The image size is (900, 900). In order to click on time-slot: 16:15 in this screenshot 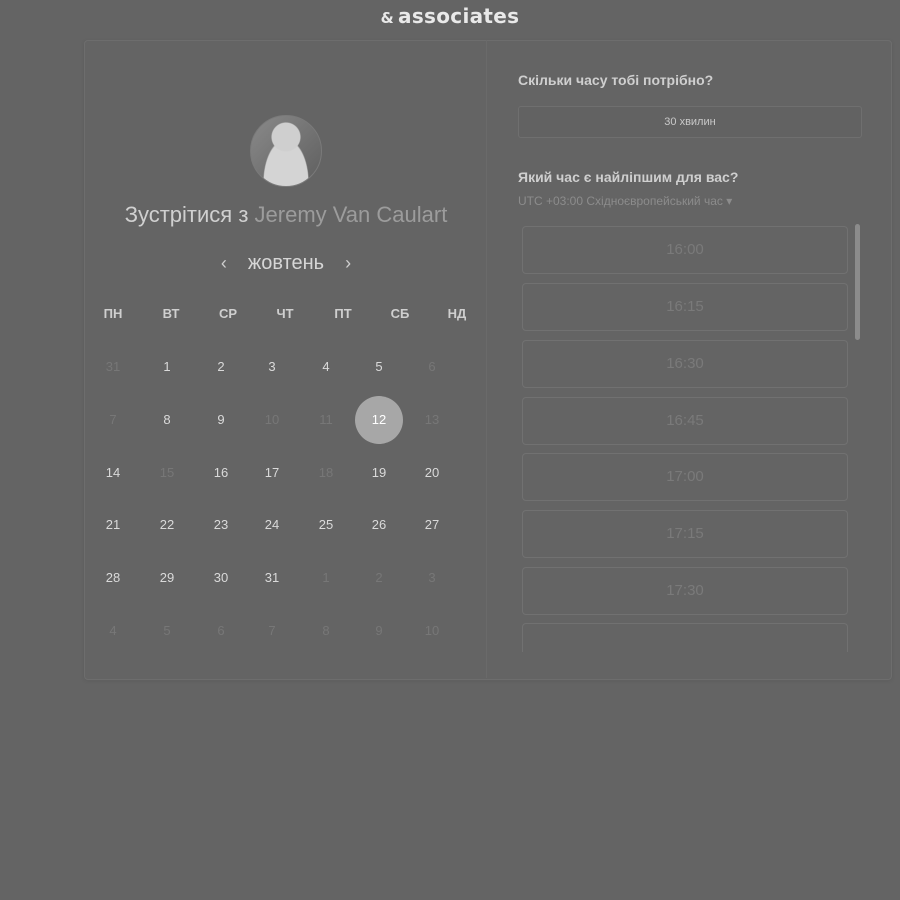, I will do `click(685, 307)`.